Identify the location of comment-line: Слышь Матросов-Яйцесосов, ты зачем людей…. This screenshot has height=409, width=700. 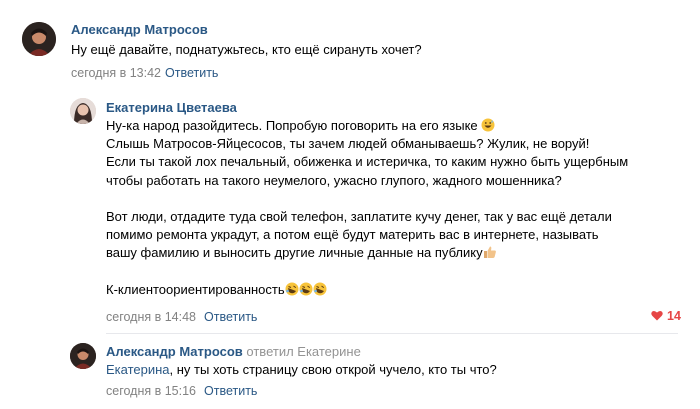
(348, 144).